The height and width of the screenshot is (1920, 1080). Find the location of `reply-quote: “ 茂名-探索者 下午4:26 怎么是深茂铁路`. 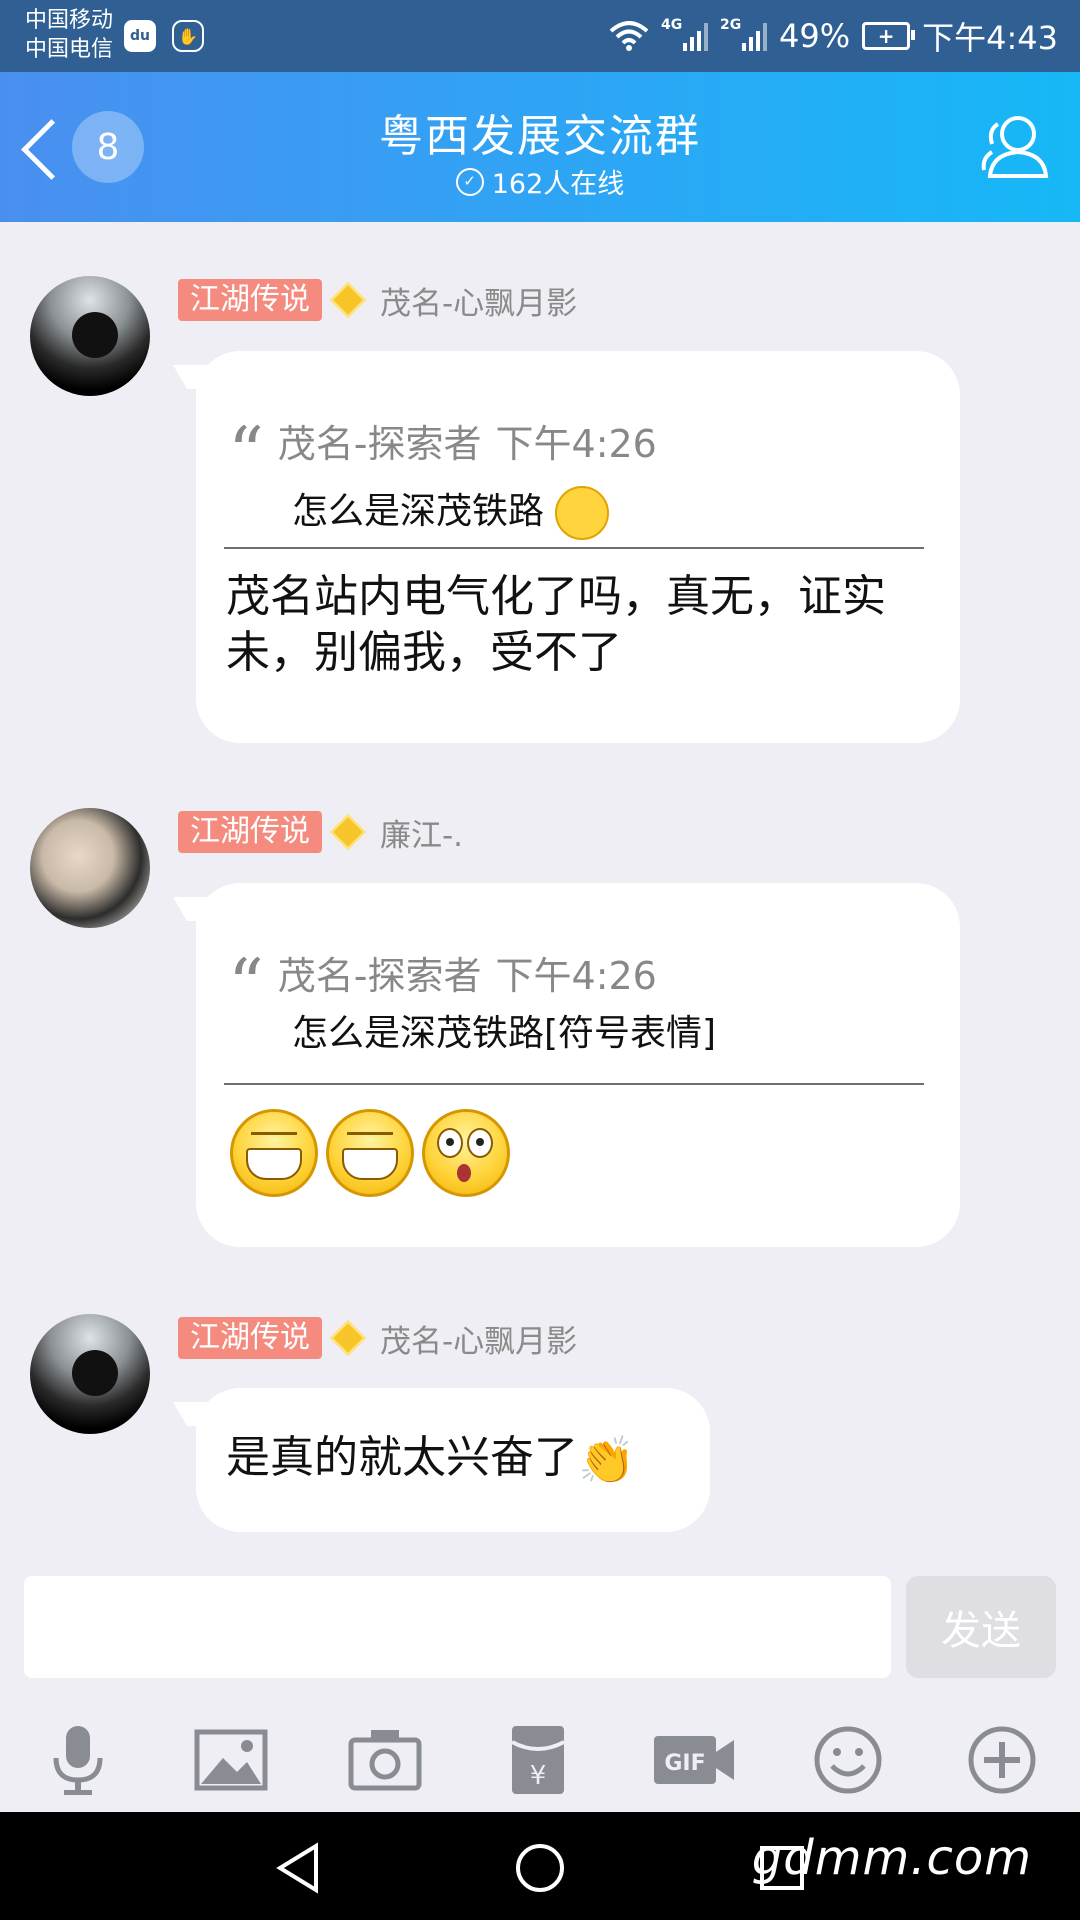

reply-quote: “ 茂名-探索者 下午4:26 怎么是深茂铁路 is located at coordinates (576, 476).